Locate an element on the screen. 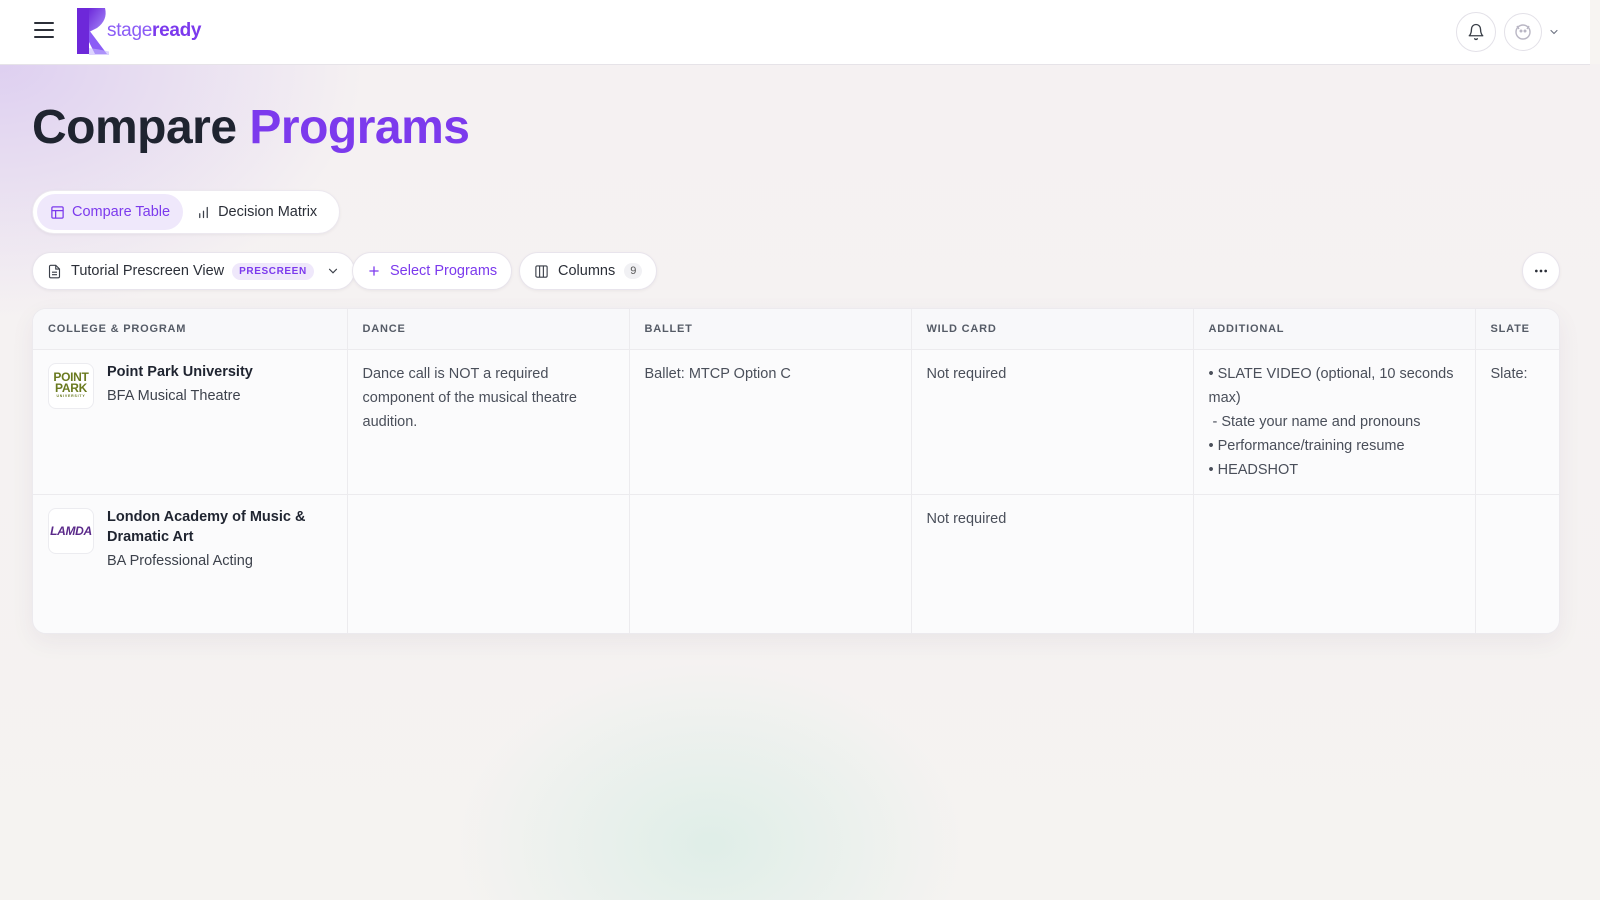 The width and height of the screenshot is (1600, 900). plus-icon is located at coordinates (374, 271).